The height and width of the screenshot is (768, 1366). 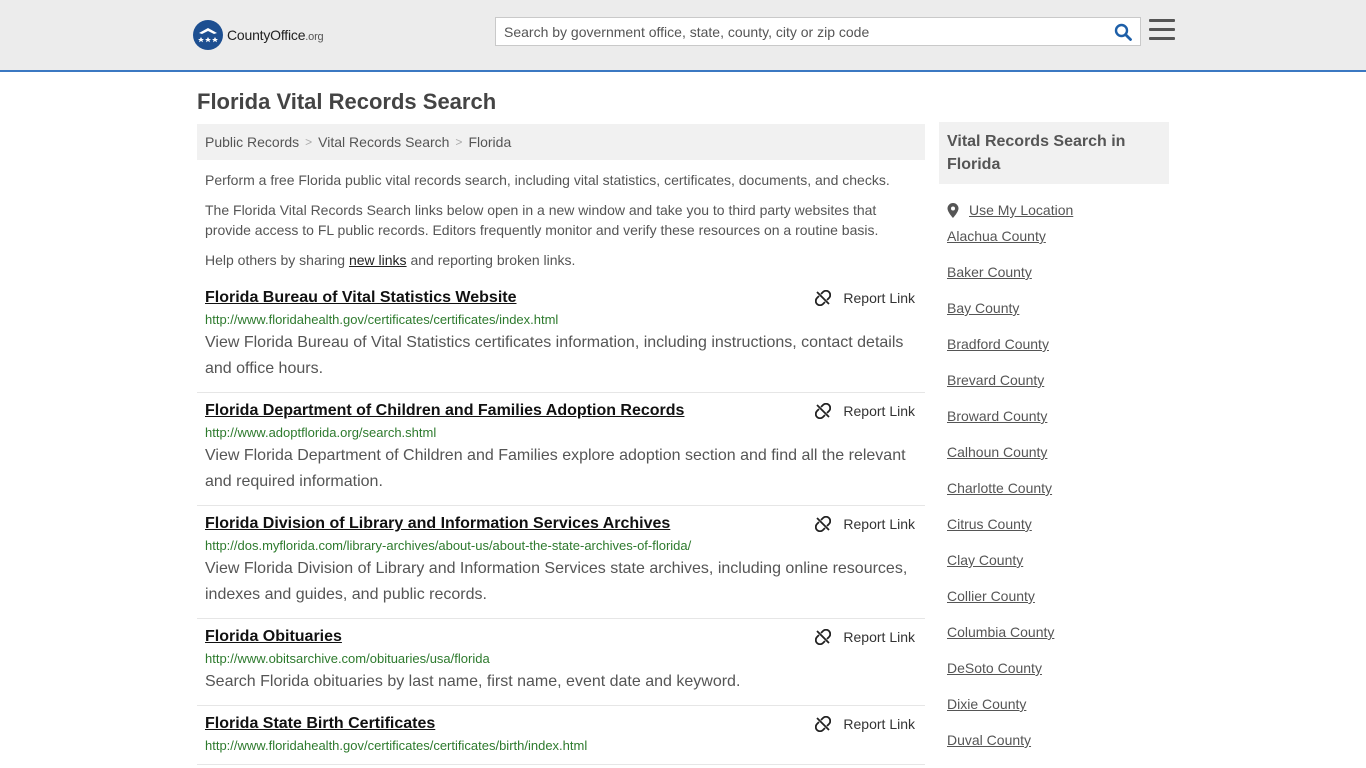 I want to click on search-icon, so click(x=1123, y=32).